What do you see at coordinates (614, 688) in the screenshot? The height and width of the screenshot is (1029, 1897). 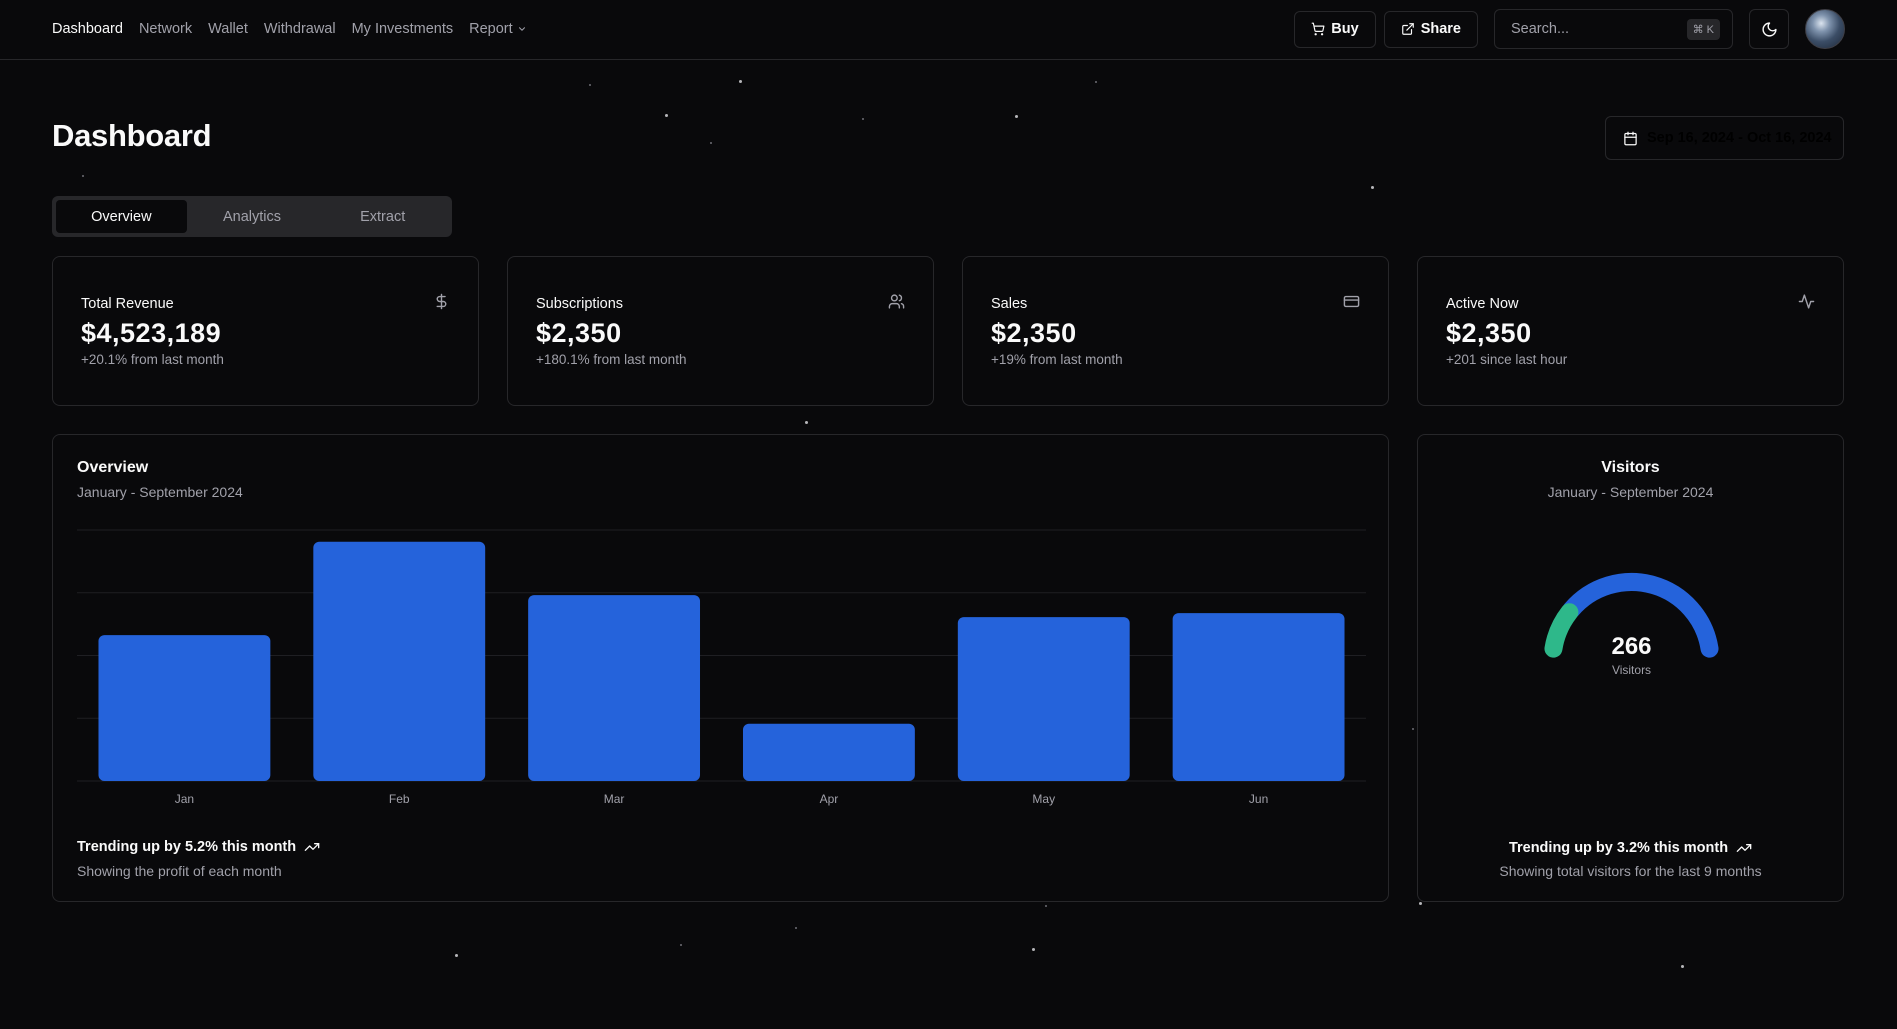 I see `bar-mar` at bounding box center [614, 688].